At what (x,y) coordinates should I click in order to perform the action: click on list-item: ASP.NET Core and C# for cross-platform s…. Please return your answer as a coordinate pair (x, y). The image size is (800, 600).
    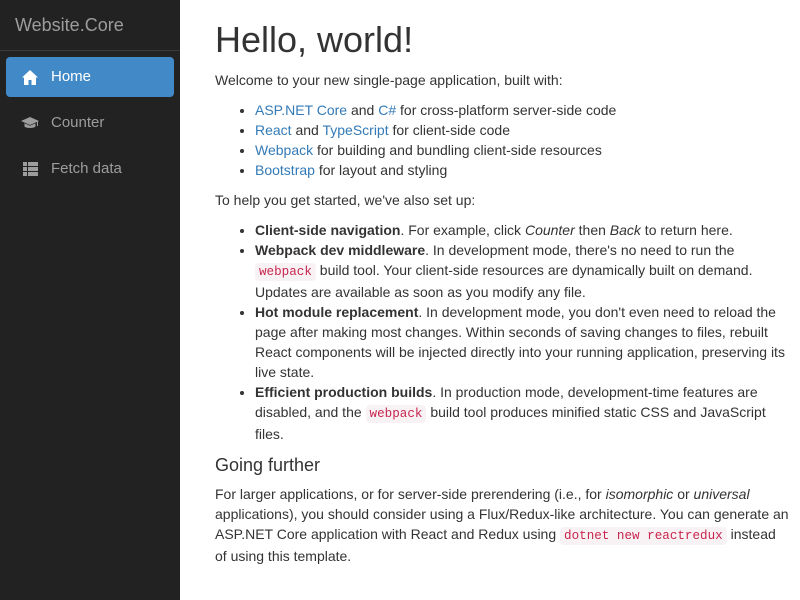
    Looking at the image, I should click on (522, 110).